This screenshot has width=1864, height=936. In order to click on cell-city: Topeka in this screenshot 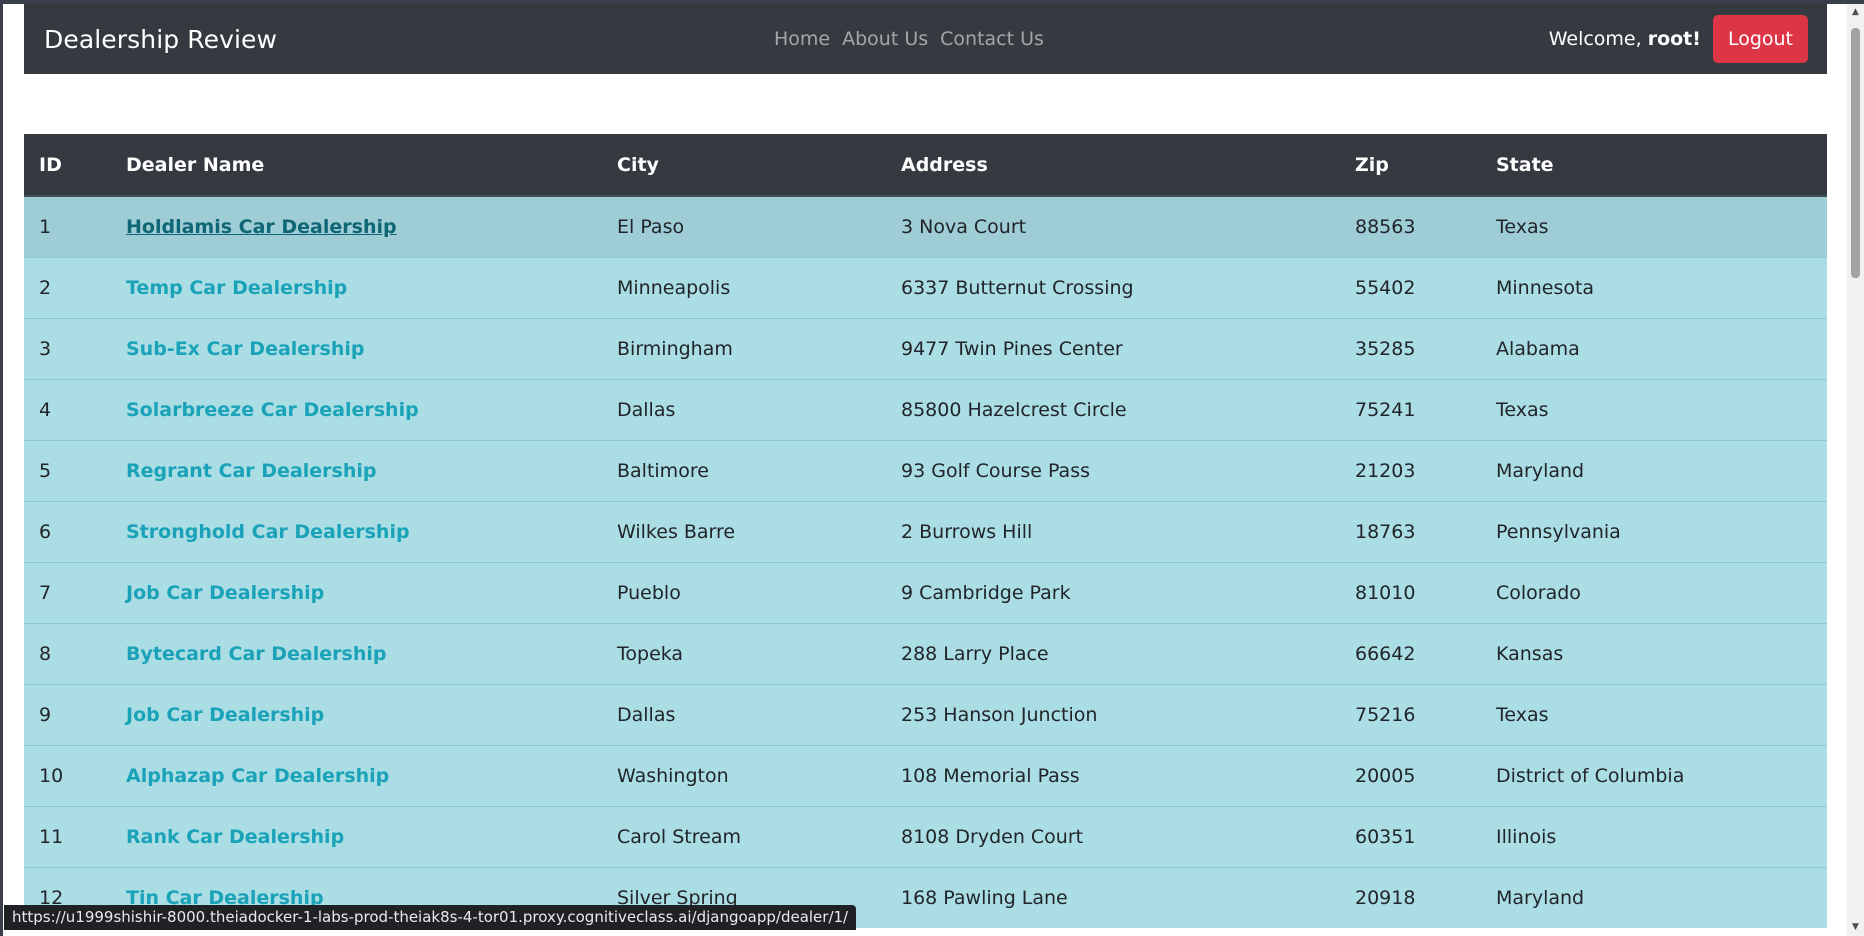, I will do `click(744, 653)`.